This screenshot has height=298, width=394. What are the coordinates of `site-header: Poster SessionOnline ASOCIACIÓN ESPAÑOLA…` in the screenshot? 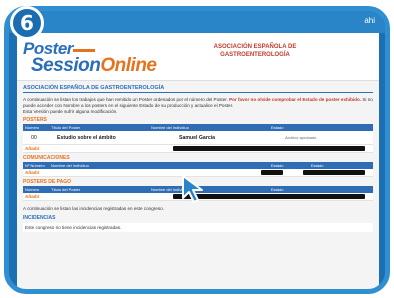 It's located at (198, 57).